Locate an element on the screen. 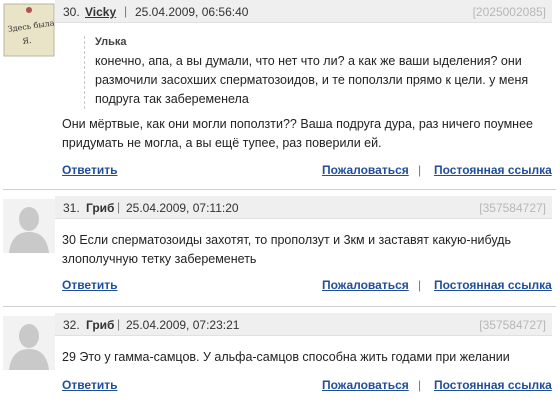  quote-author: Улька is located at coordinates (111, 42).